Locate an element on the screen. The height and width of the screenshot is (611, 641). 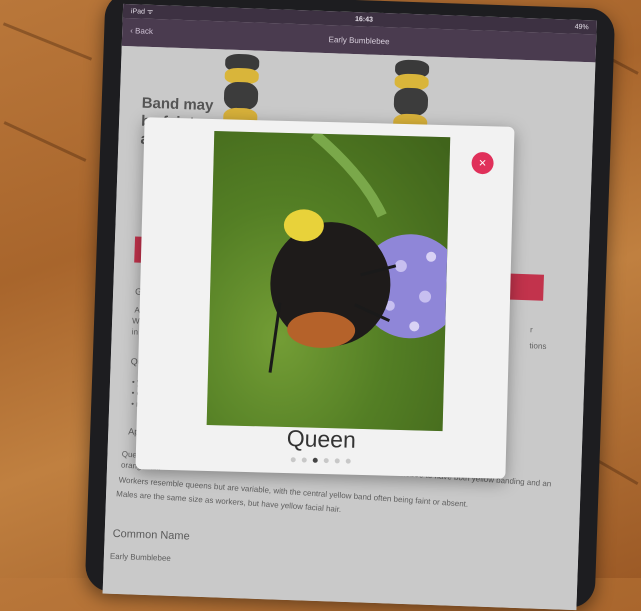
battery-label: 49% is located at coordinates (581, 27).